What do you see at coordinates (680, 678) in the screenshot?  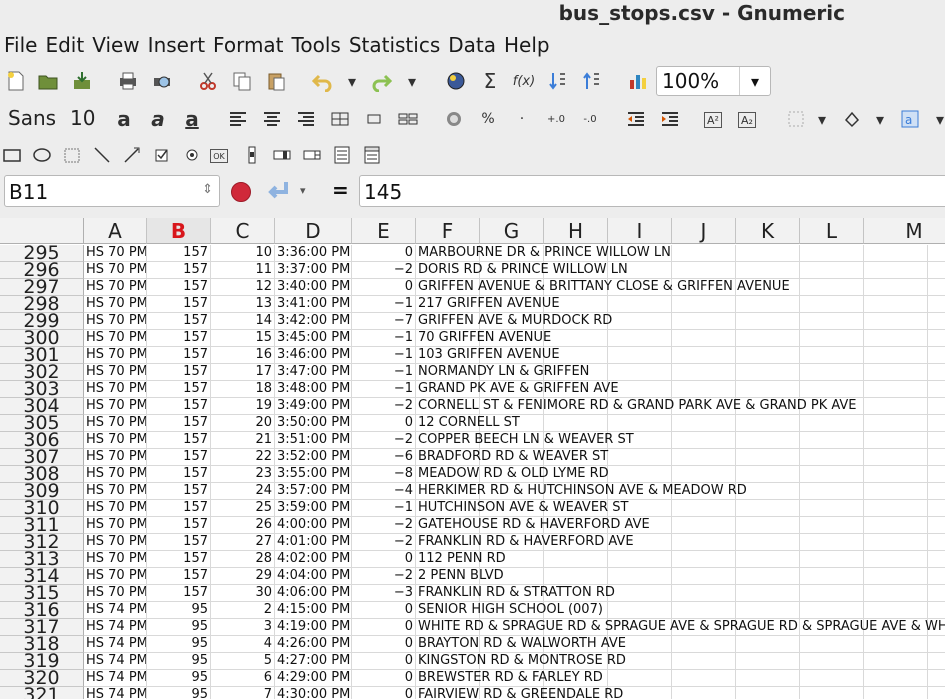 I see `cell-f: BREWSTER RD & FARLEY RD` at bounding box center [680, 678].